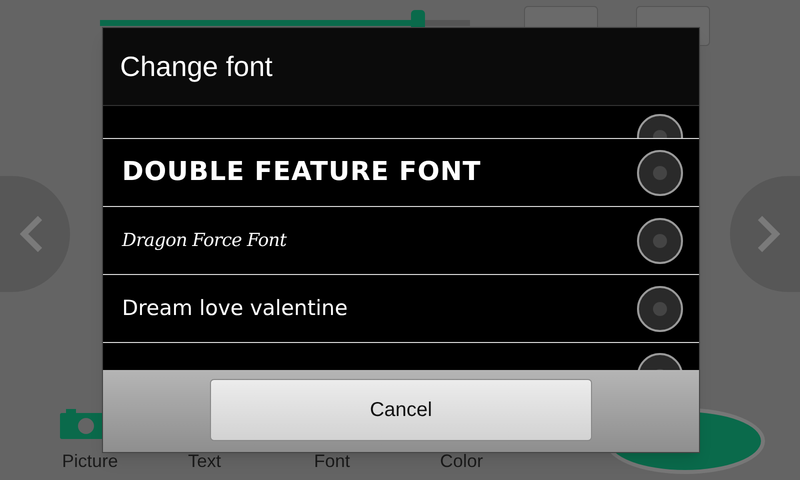 The height and width of the screenshot is (480, 800). What do you see at coordinates (196, 67) in the screenshot?
I see `dialog-title: Change font` at bounding box center [196, 67].